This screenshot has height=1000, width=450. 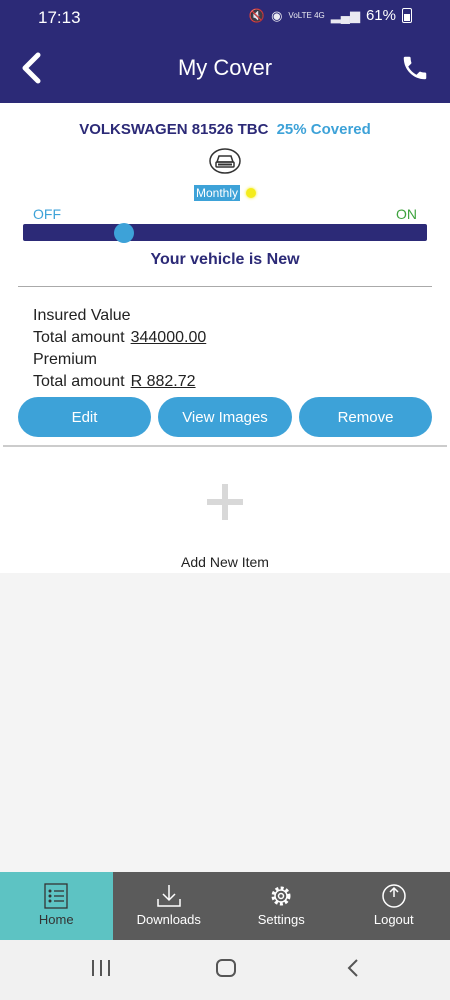 I want to click on app-header: My Cover, so click(x=225, y=68).